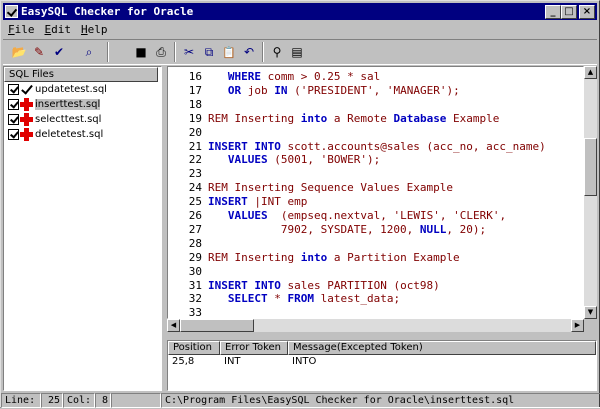 The height and width of the screenshot is (409, 600). Describe the element at coordinates (103, 400) in the screenshot. I see `status-col-value: 8` at that location.